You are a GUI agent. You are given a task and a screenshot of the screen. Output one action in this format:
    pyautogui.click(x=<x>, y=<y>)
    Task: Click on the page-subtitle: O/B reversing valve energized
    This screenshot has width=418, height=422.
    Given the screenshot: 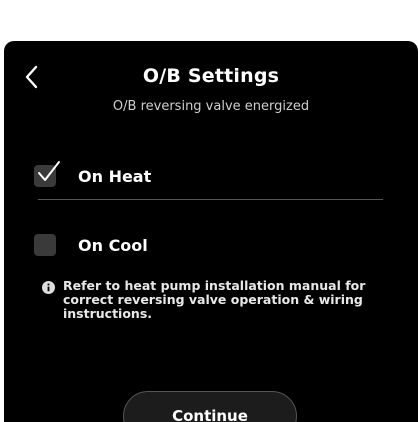 What is the action you would take?
    pyautogui.click(x=211, y=106)
    